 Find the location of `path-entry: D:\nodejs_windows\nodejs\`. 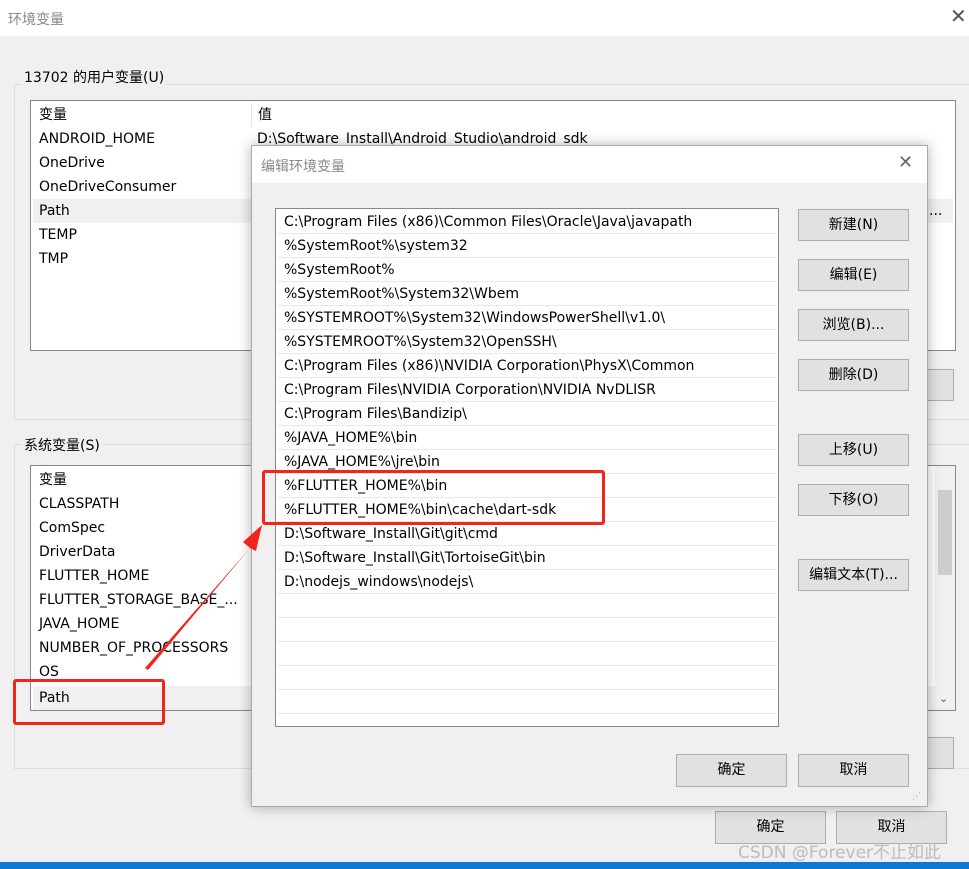

path-entry: D:\nodejs_windows\nodejs\ is located at coordinates (527, 582).